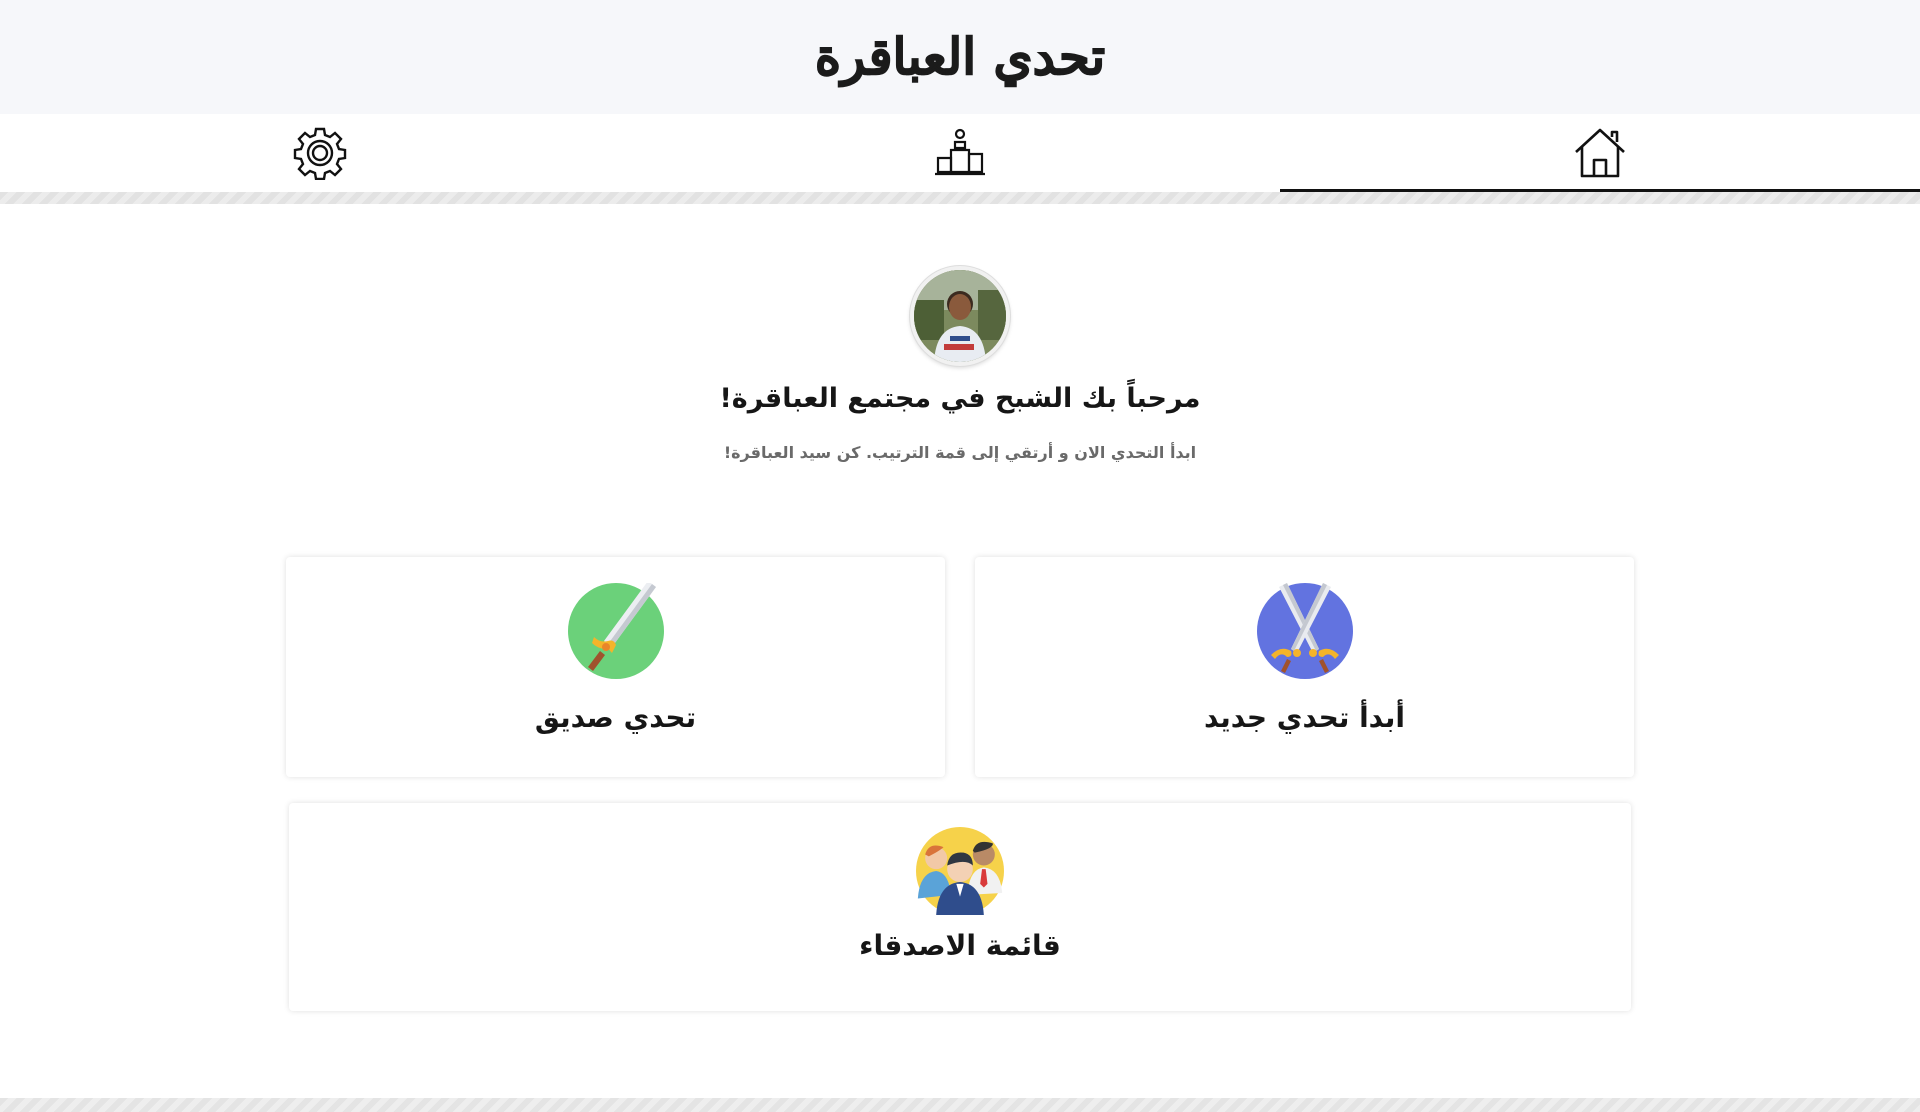 This screenshot has height=1112, width=1920. Describe the element at coordinates (615, 631) in the screenshot. I see `sword-icon` at that location.